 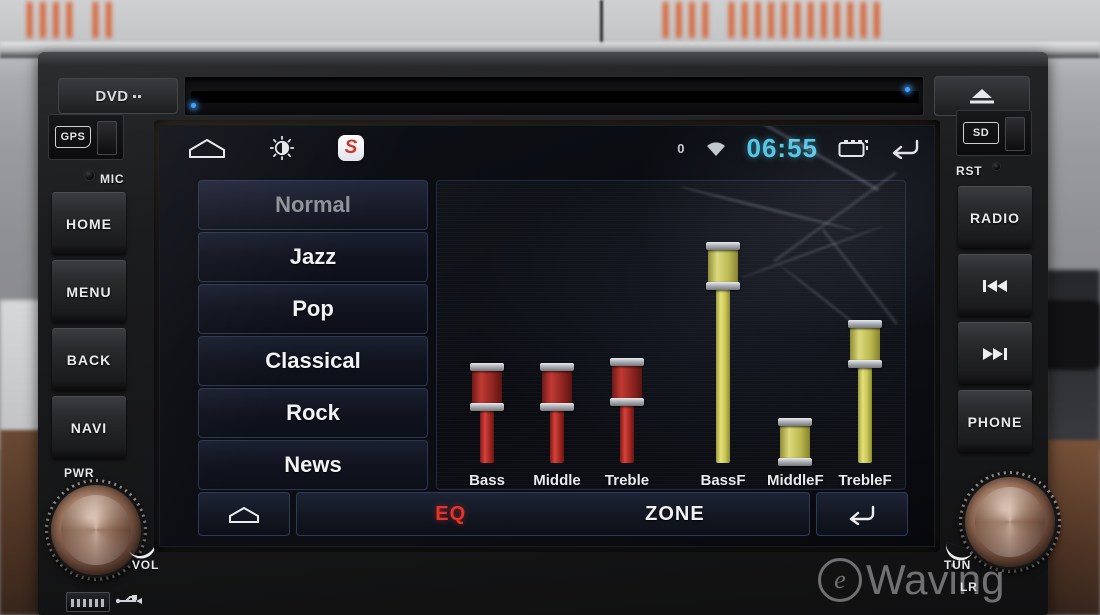 What do you see at coordinates (450, 514) in the screenshot?
I see `nav-eq-label: EQ` at bounding box center [450, 514].